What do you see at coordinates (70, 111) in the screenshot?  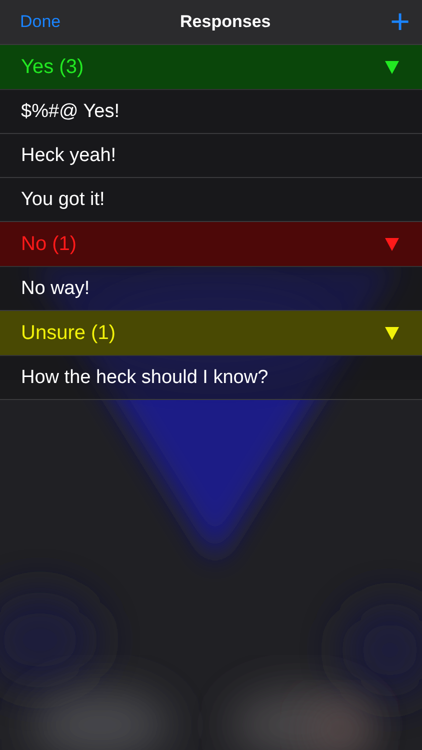 I see `response-text: $%#@ Yes!` at bounding box center [70, 111].